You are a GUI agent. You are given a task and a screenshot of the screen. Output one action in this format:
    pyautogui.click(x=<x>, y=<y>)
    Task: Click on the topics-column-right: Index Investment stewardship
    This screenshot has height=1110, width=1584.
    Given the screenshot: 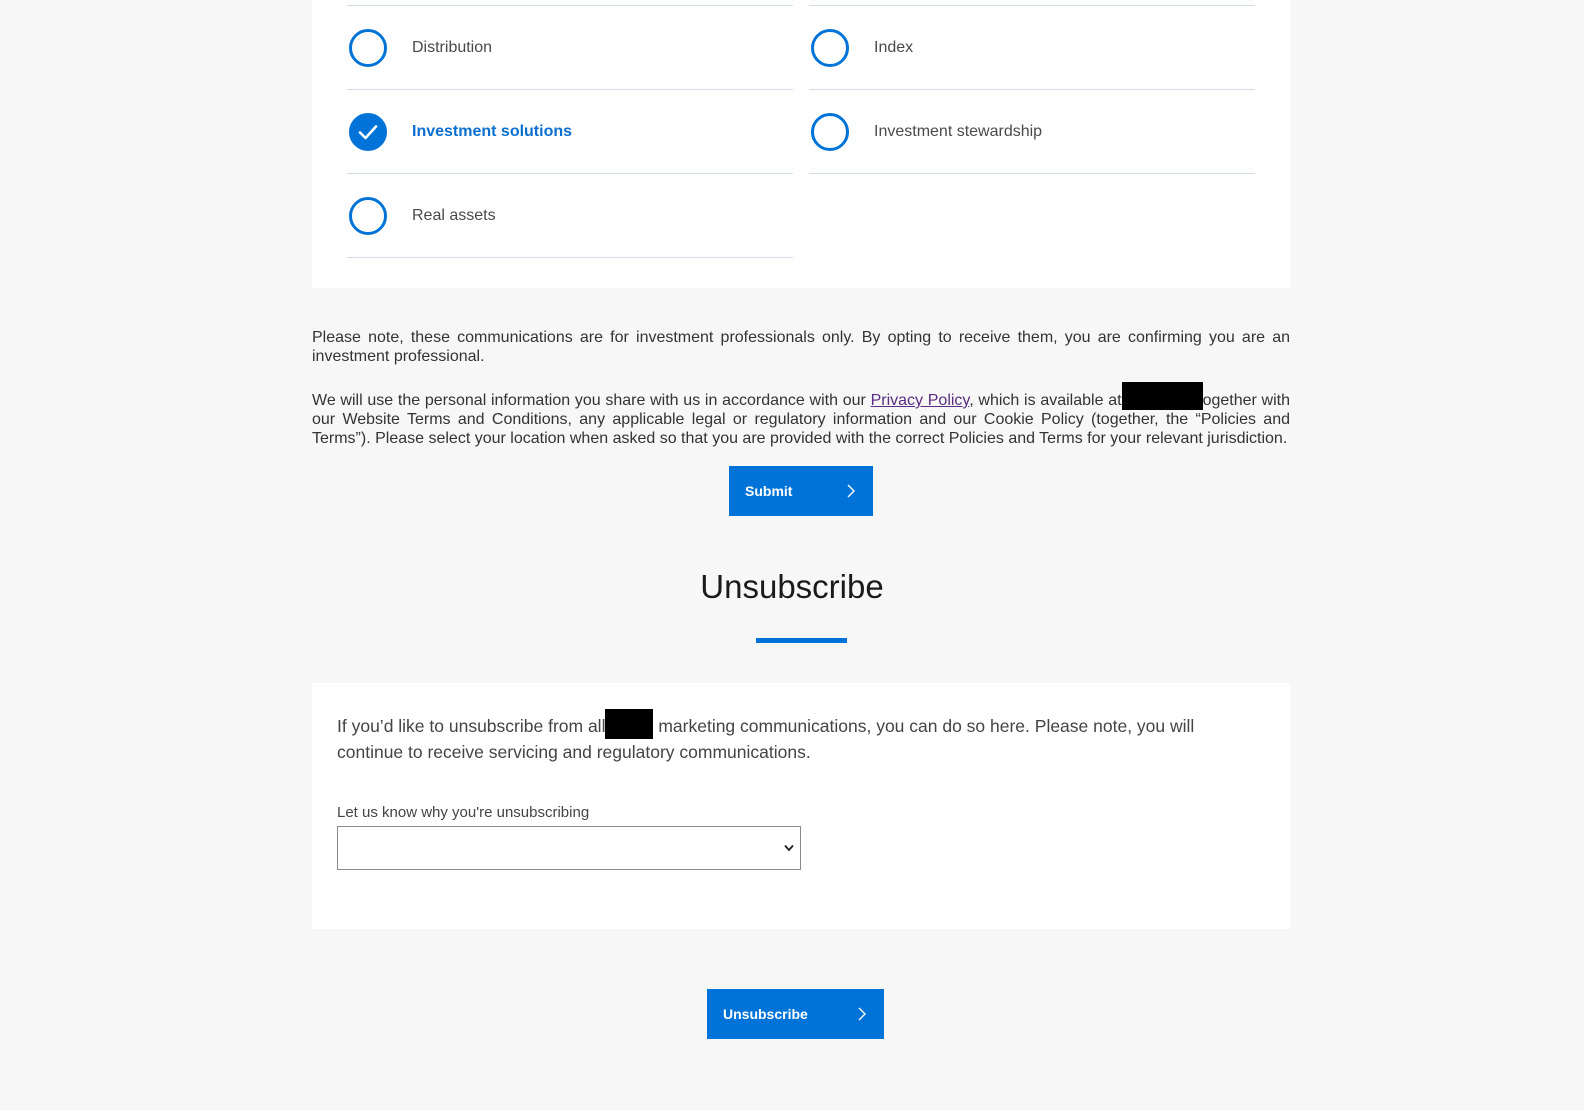 What is the action you would take?
    pyautogui.click(x=1032, y=89)
    